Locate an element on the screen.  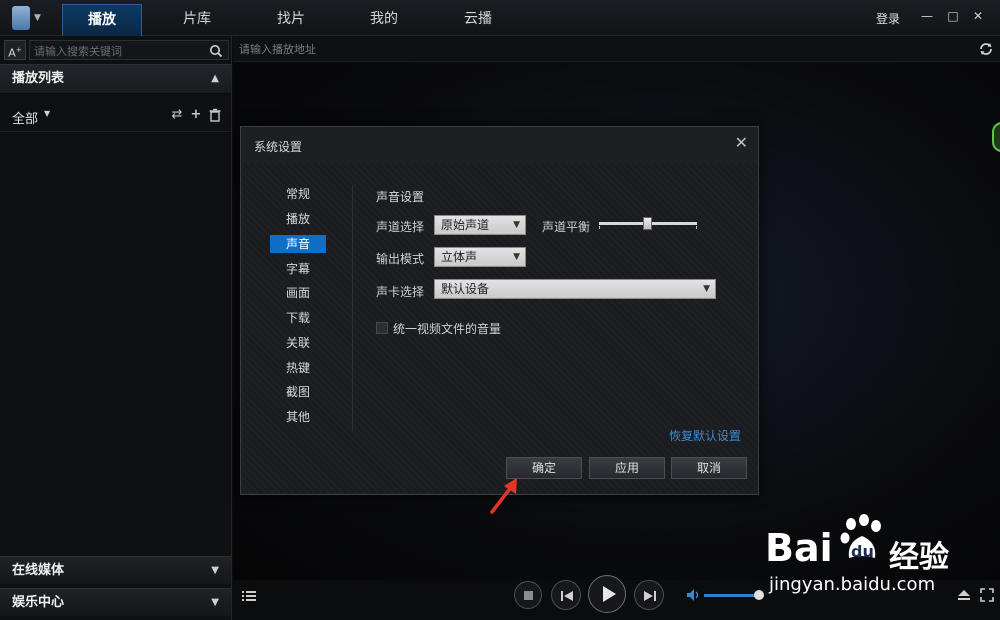
normalize-volume-label: 统一视频文件的音量 is located at coordinates (447, 328).